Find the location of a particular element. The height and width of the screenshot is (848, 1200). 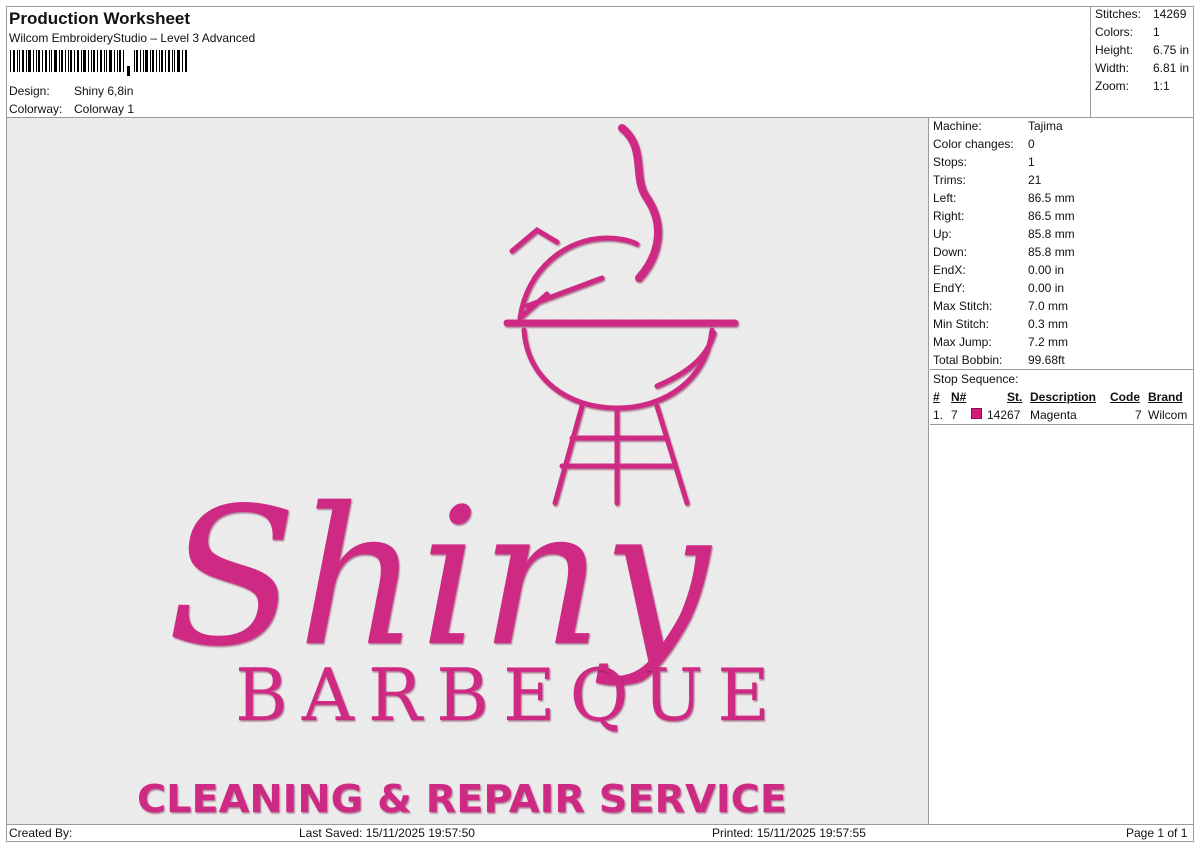

info-label: Min Stitch: is located at coordinates (961, 324).